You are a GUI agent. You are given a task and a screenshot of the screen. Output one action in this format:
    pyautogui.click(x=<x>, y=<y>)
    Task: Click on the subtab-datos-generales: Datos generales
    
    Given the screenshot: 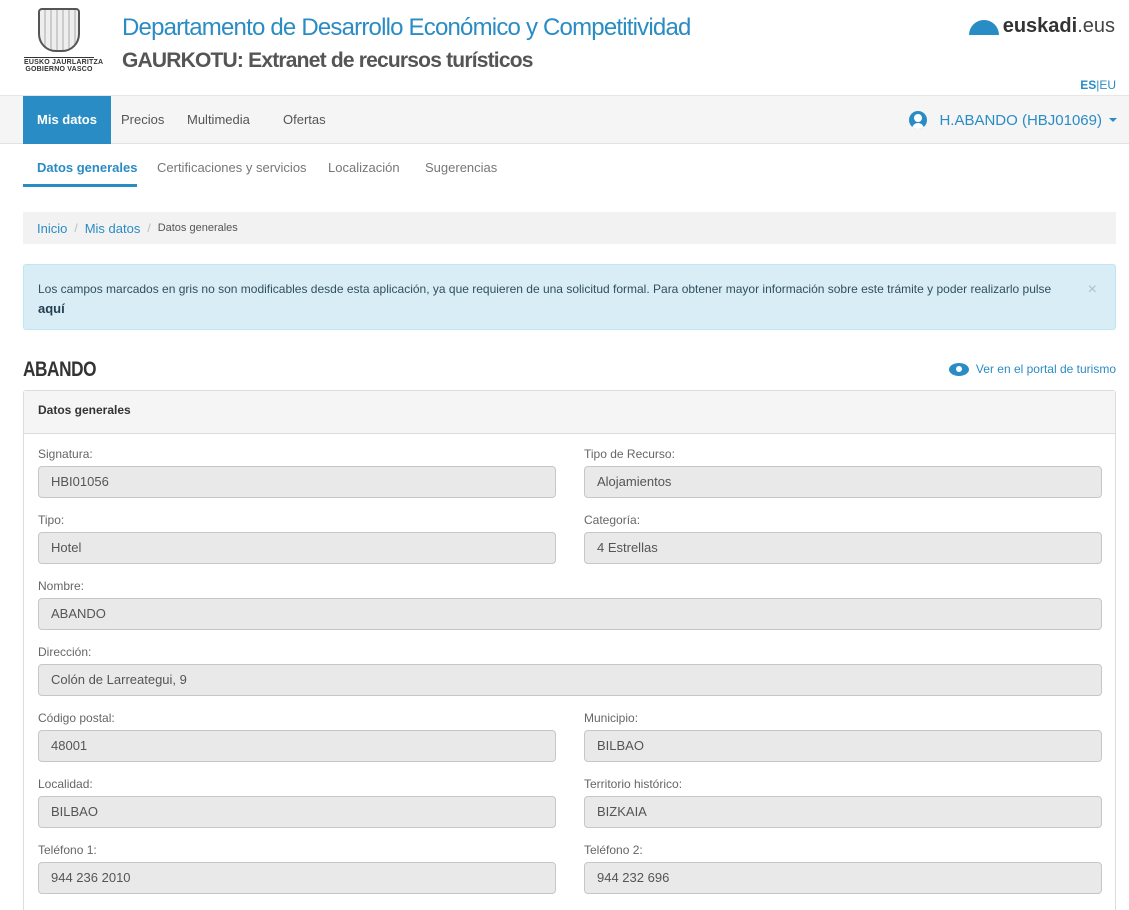 What is the action you would take?
    pyautogui.click(x=87, y=167)
    